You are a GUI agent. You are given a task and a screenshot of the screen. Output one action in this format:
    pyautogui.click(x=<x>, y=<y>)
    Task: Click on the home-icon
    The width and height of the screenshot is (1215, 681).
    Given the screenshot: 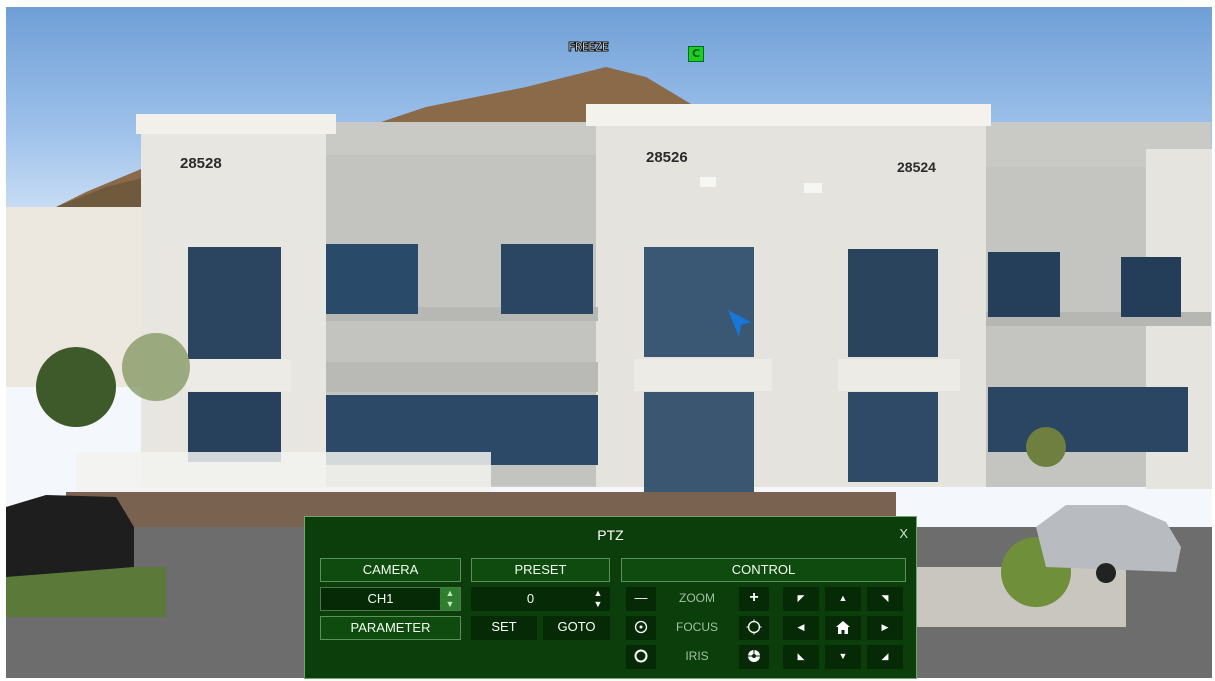 What is the action you would take?
    pyautogui.click(x=843, y=627)
    